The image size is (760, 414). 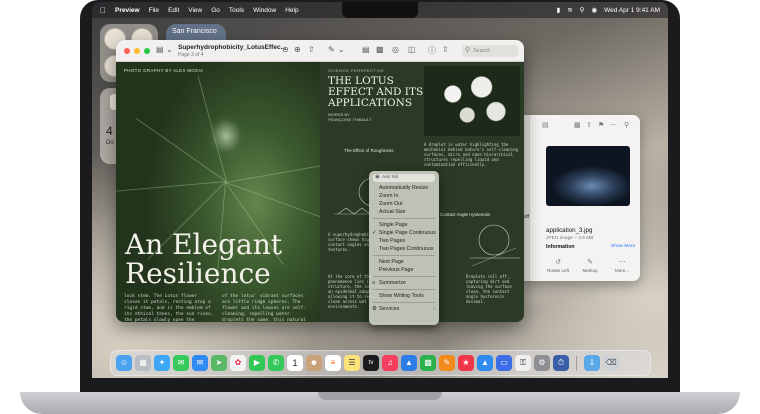 What do you see at coordinates (173, 10) in the screenshot?
I see `menu-edit: Edit` at bounding box center [173, 10].